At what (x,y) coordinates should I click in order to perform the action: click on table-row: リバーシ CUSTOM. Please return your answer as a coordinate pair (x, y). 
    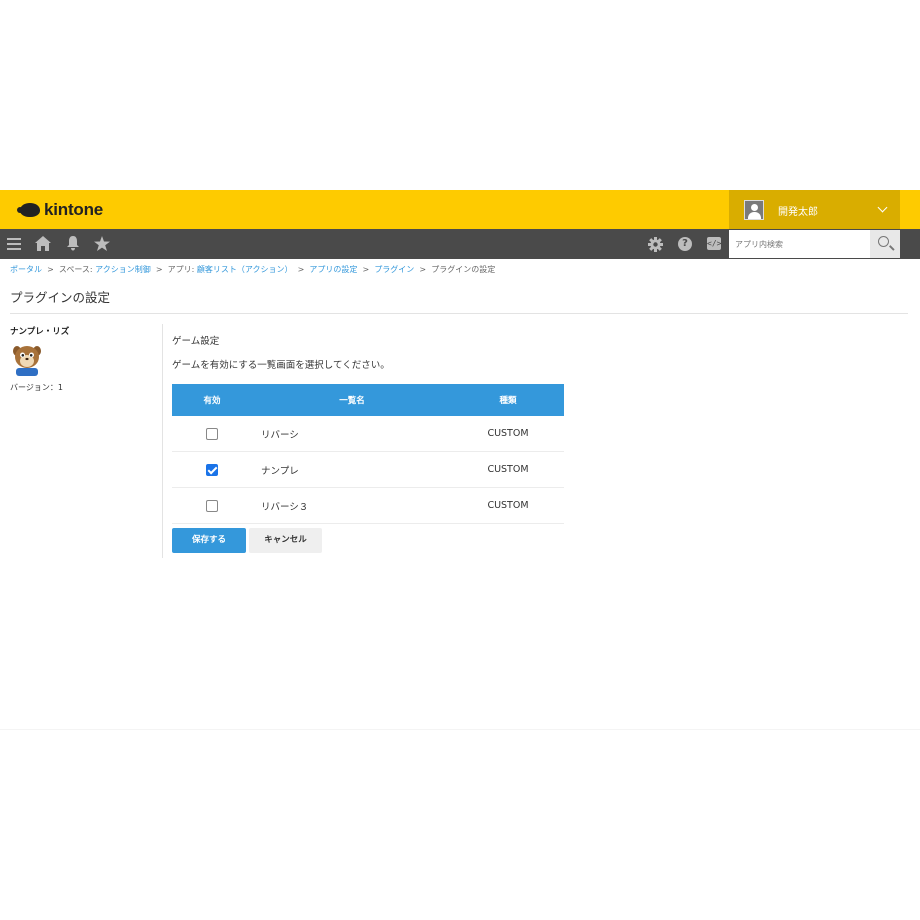
    Looking at the image, I should click on (368, 434).